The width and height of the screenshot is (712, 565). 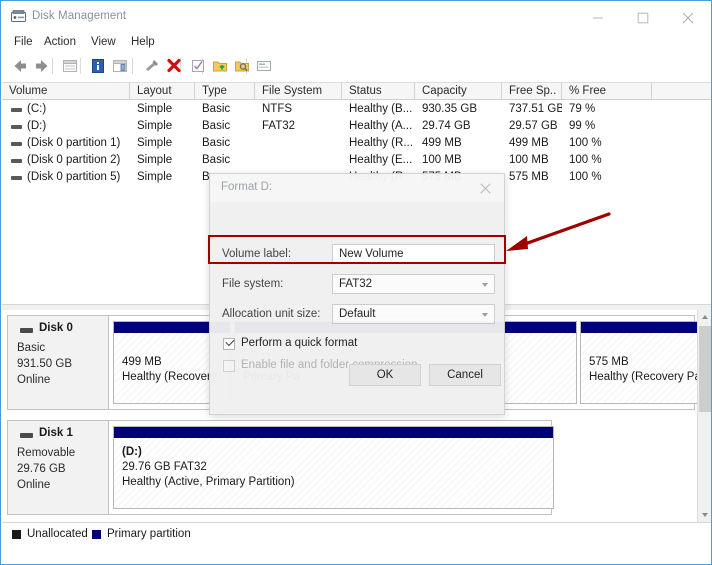 I want to click on column-header: % Free, so click(x=607, y=91).